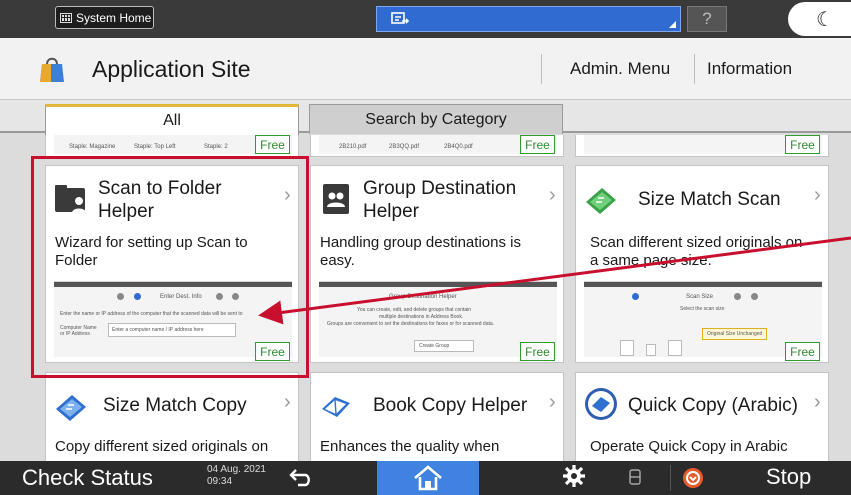  Describe the element at coordinates (749, 69) in the screenshot. I see `information-button: Information` at that location.